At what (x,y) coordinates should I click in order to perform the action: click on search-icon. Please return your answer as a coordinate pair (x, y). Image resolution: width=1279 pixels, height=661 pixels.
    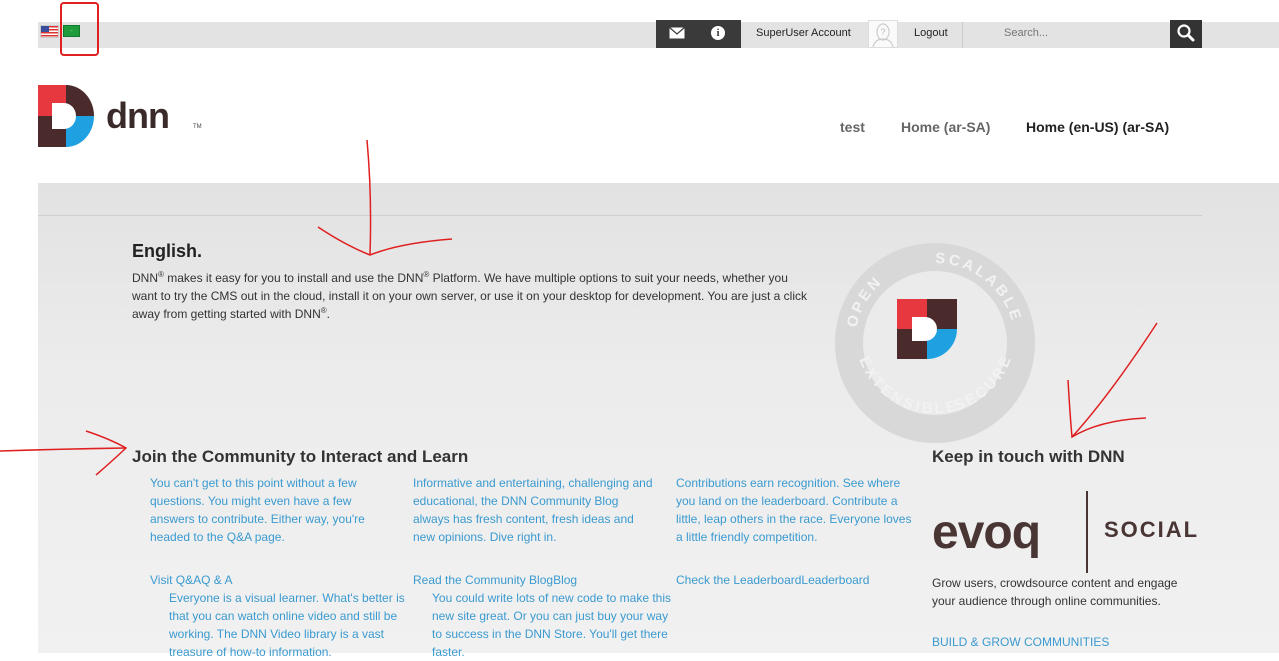
    Looking at the image, I should click on (1186, 33).